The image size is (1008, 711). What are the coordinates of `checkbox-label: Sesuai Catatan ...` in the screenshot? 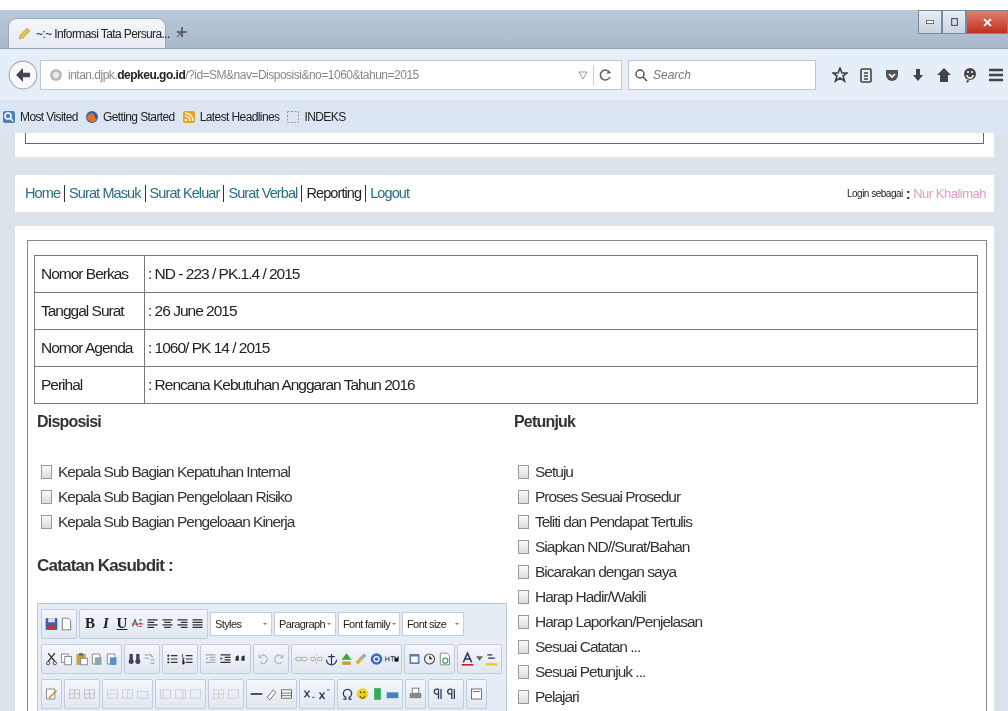 It's located at (588, 646).